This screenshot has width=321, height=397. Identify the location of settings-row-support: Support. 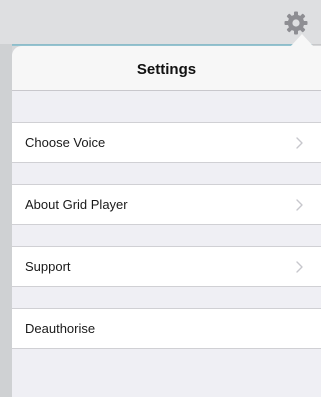
(166, 266).